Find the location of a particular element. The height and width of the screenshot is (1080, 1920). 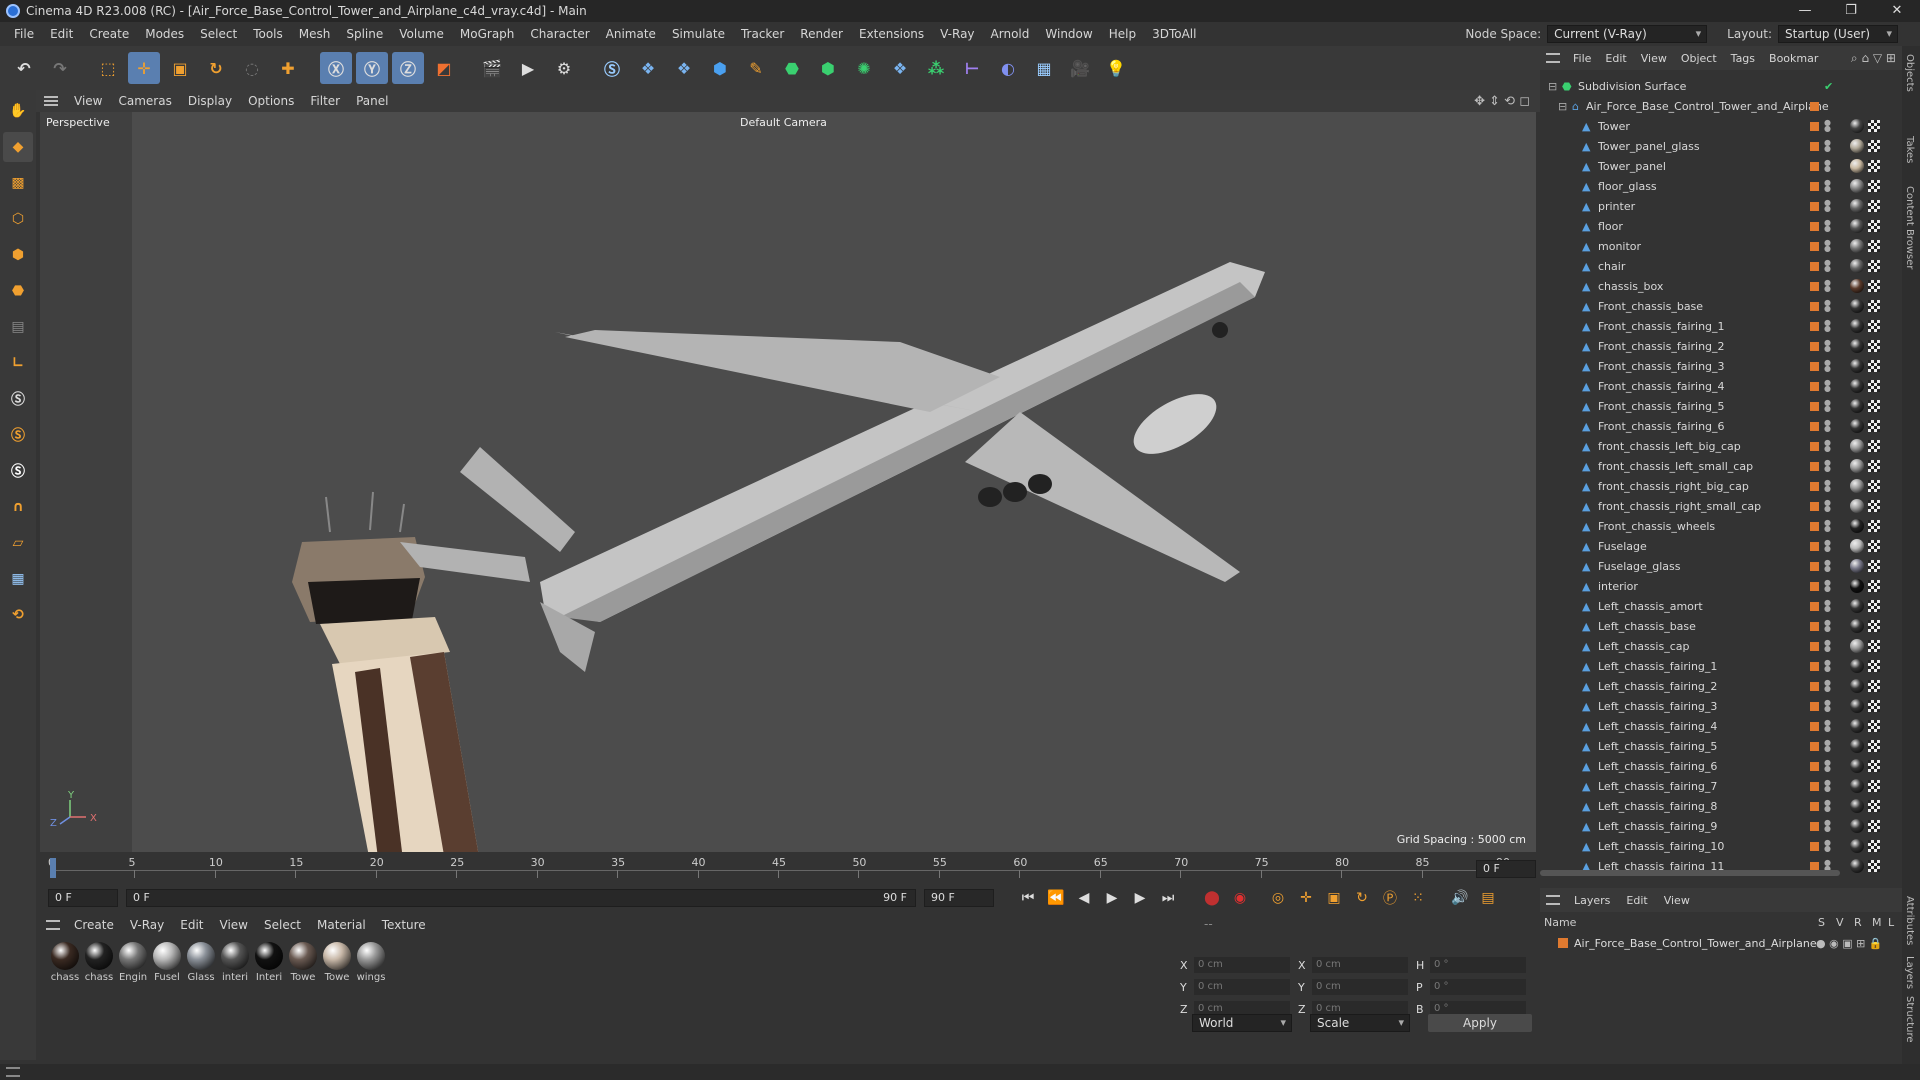

menu-simulate: Simulate is located at coordinates (698, 34).